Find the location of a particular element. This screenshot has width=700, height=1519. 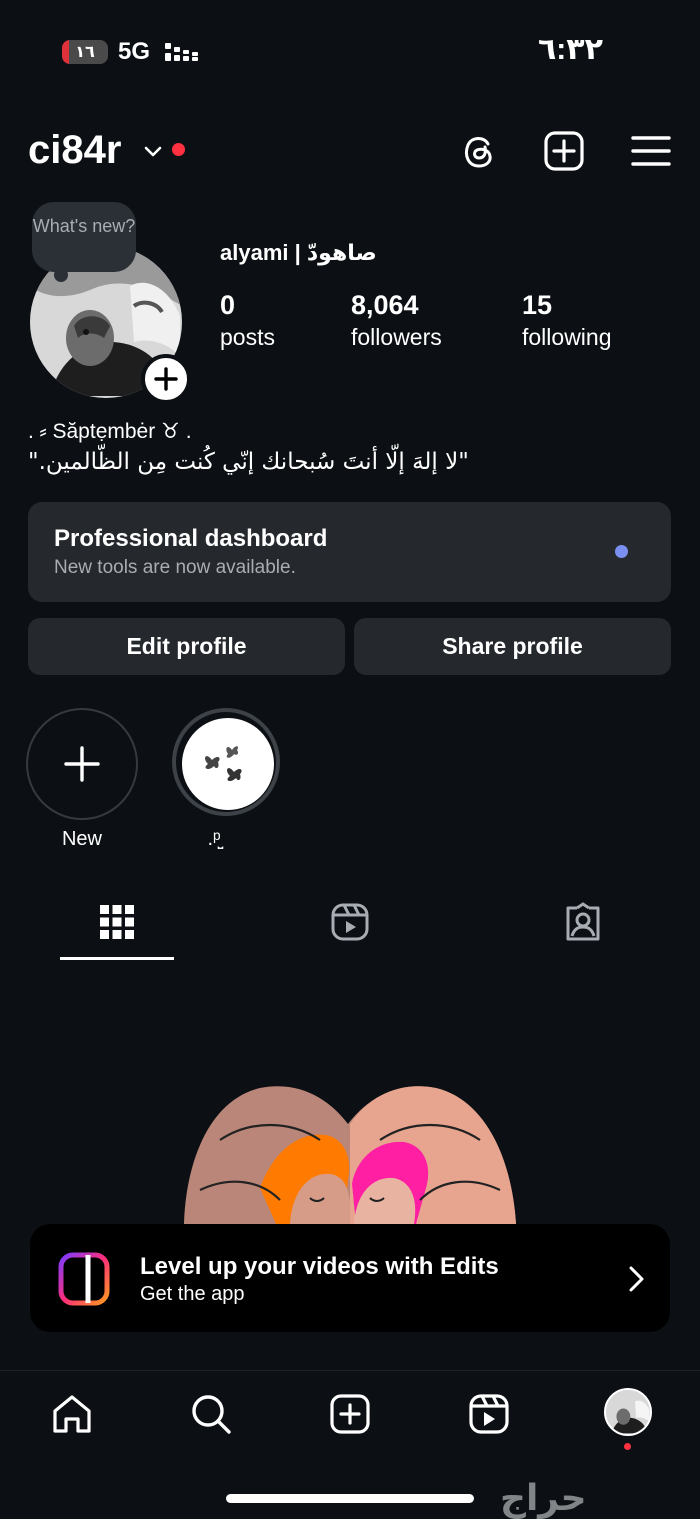

bio-line: . ⸗ Săptẹmbėr ♉︎ . is located at coordinates (110, 431).